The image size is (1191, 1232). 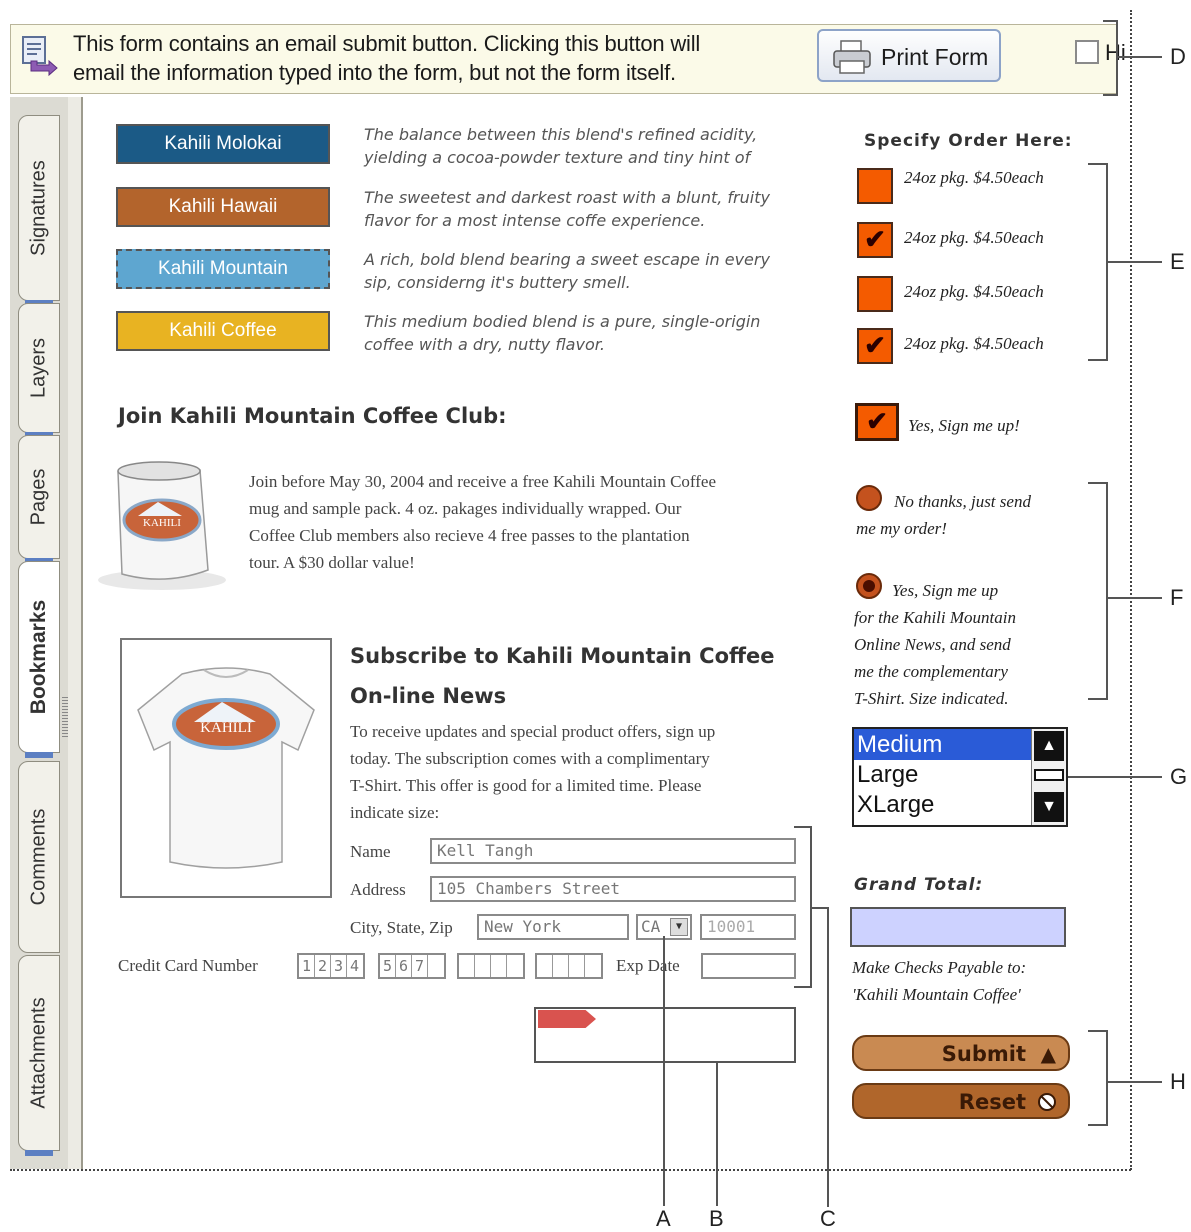 What do you see at coordinates (223, 144) in the screenshot?
I see `blend-button-molokai: Kahili Molokai` at bounding box center [223, 144].